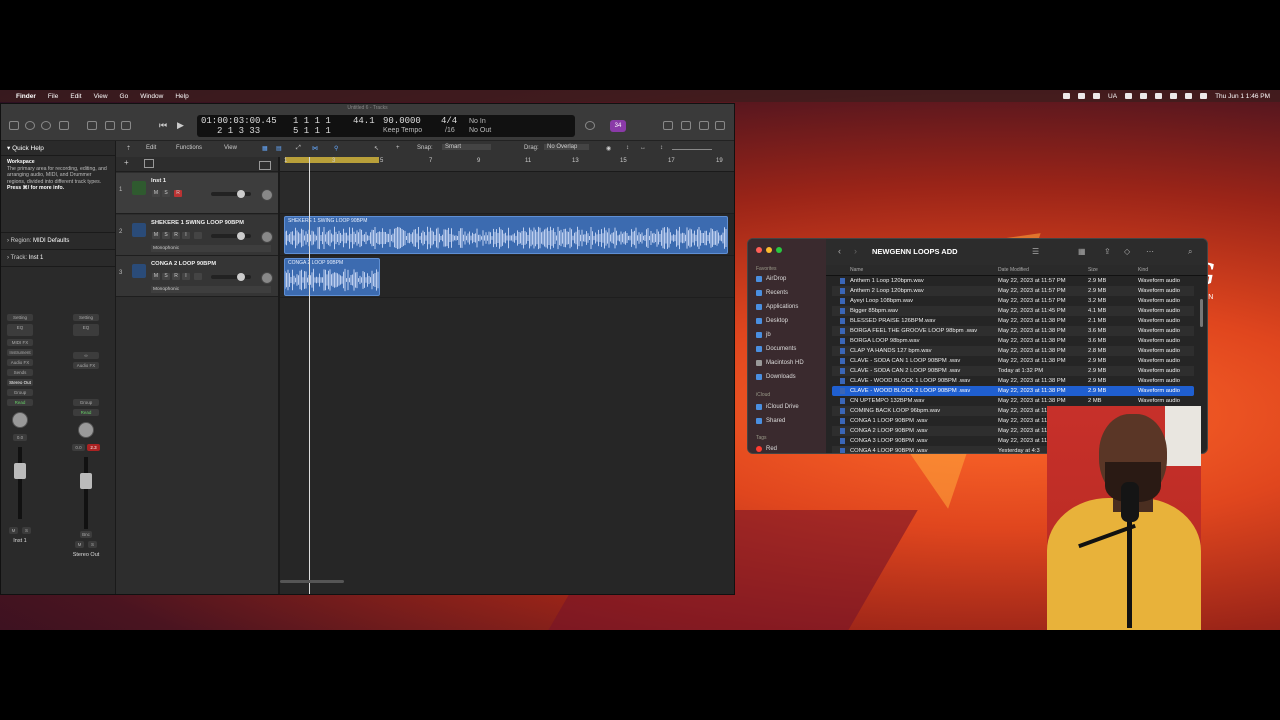  I want to click on automation-icon: ⤢, so click(298, 148).